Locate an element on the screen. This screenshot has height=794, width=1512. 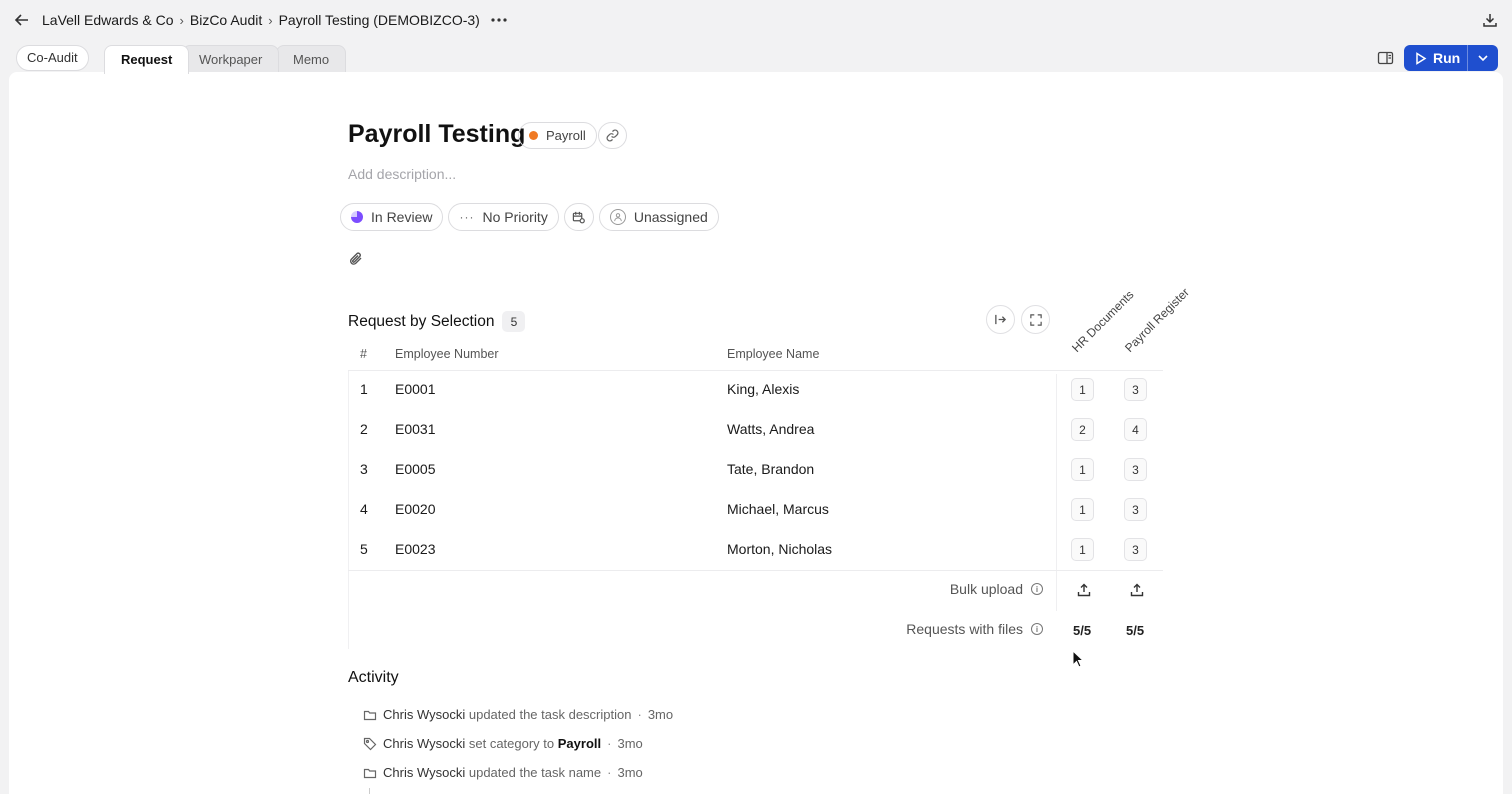
status-button: In Review is located at coordinates (392, 217).